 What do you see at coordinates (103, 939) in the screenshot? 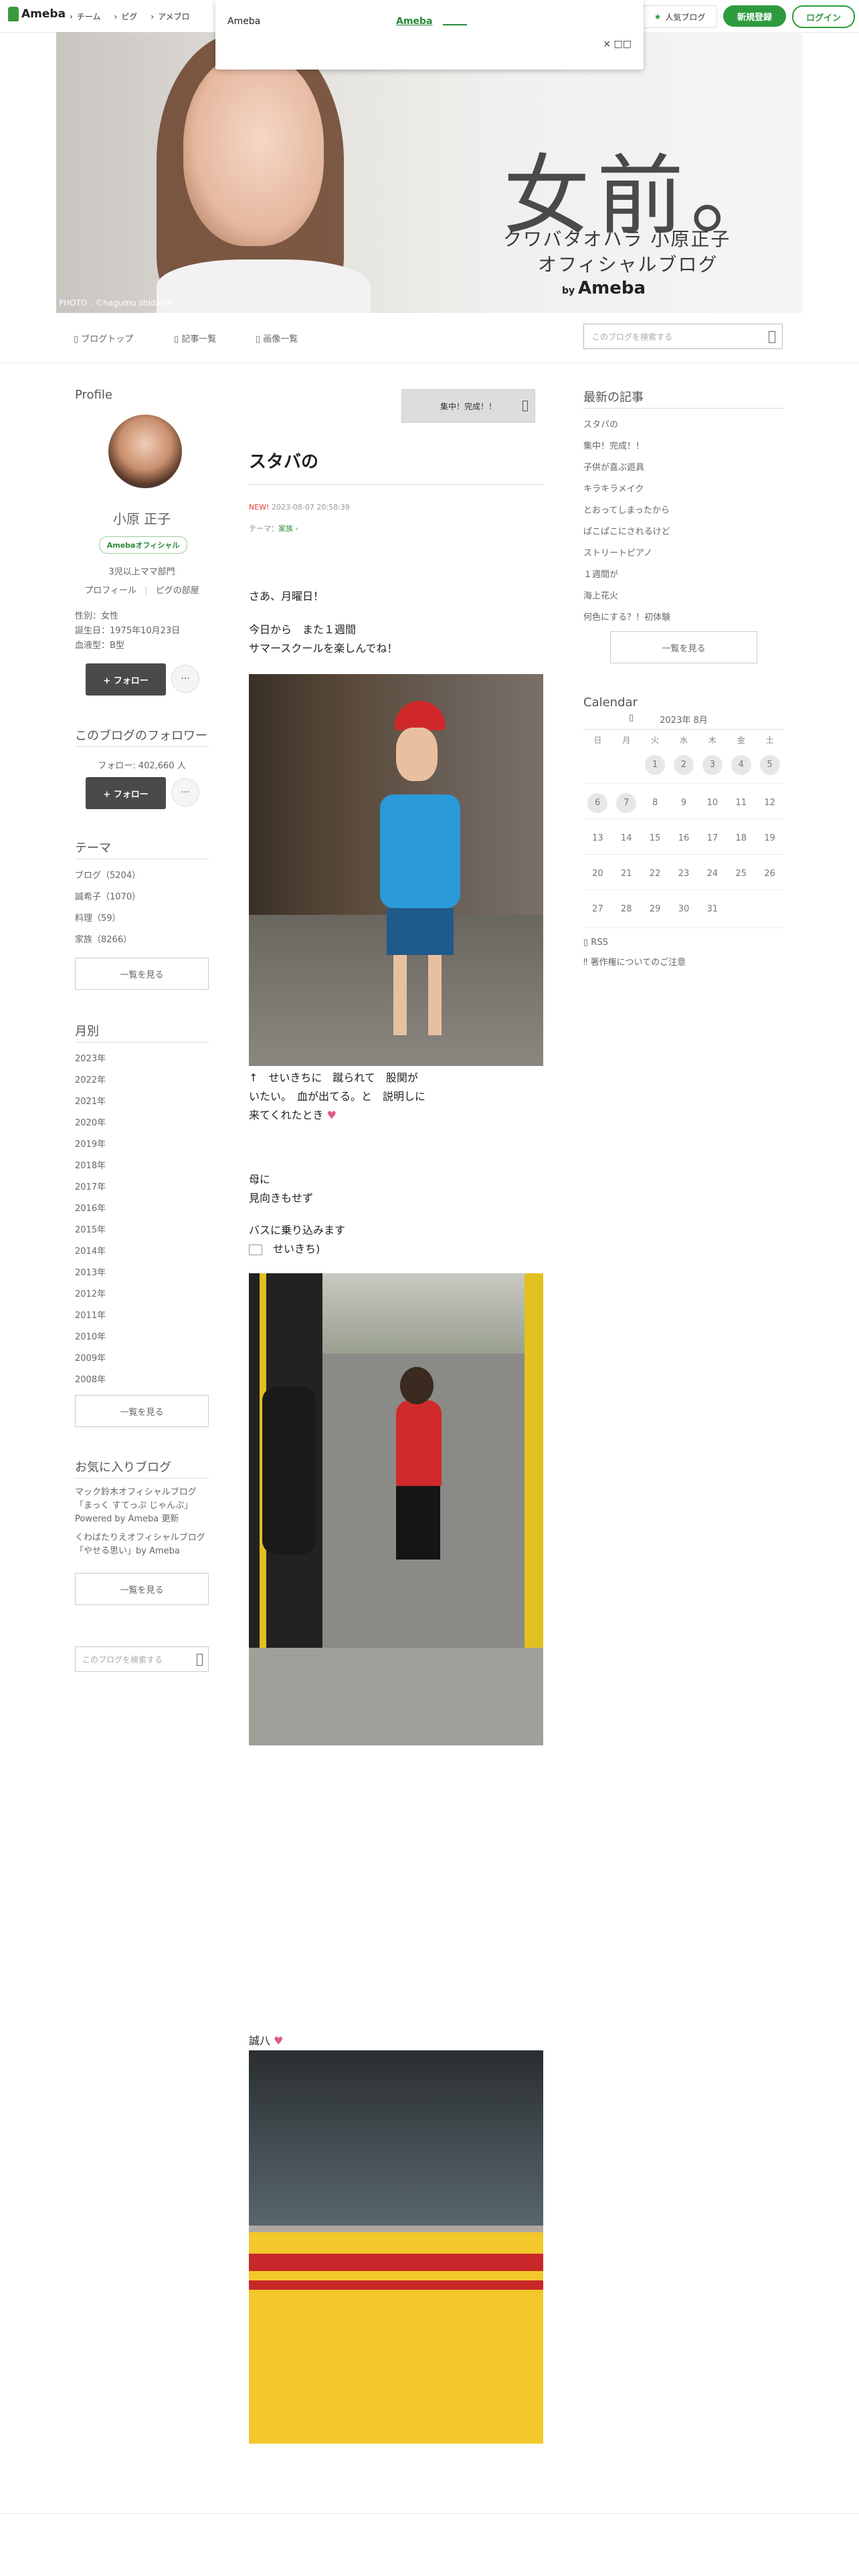
I see `theme-item: 家族（8266）` at bounding box center [103, 939].